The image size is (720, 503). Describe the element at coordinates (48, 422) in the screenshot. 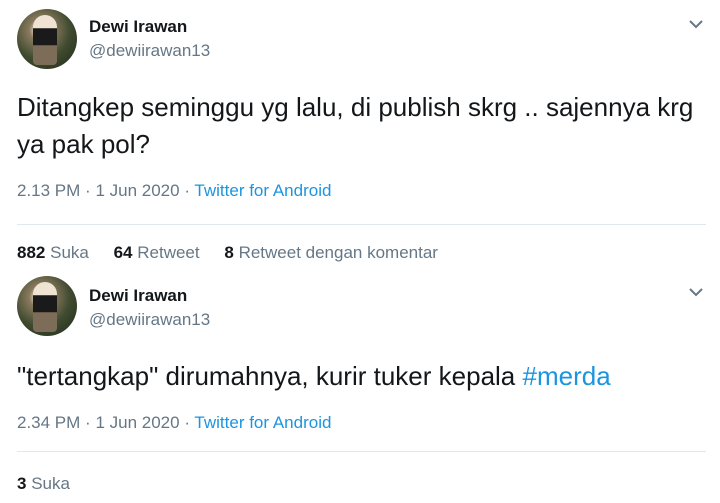

I see `tweet-time: 2.34 PM` at that location.